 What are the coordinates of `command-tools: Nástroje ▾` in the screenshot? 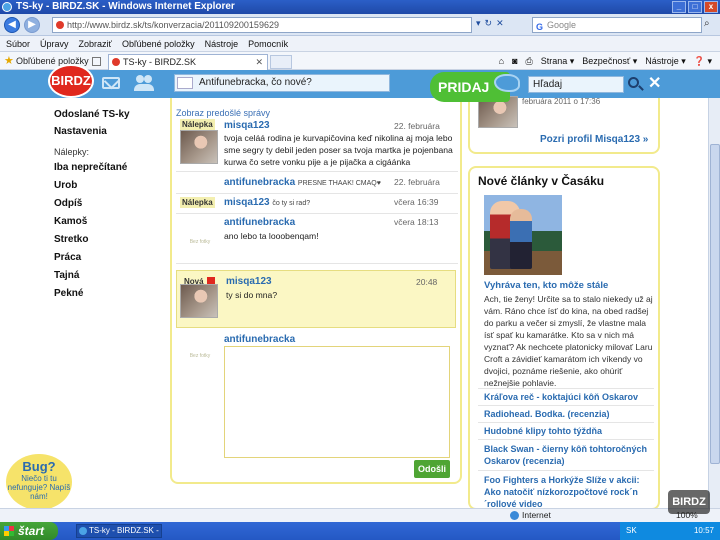 It's located at (665, 61).